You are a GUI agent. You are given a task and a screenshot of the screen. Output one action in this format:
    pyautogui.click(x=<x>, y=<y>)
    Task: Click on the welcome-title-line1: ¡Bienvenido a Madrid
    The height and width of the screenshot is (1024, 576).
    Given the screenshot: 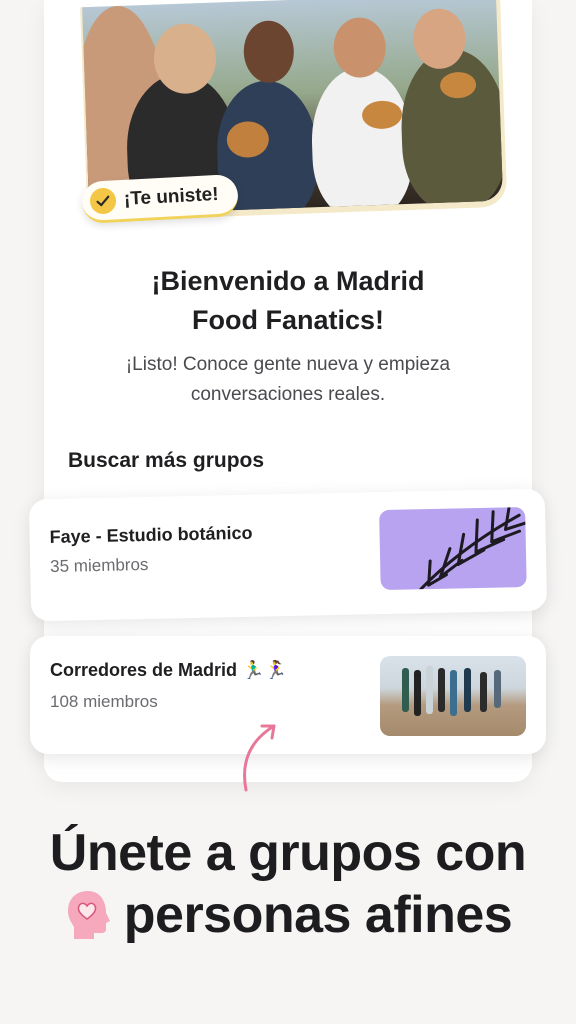 What is the action you would take?
    pyautogui.click(x=288, y=281)
    